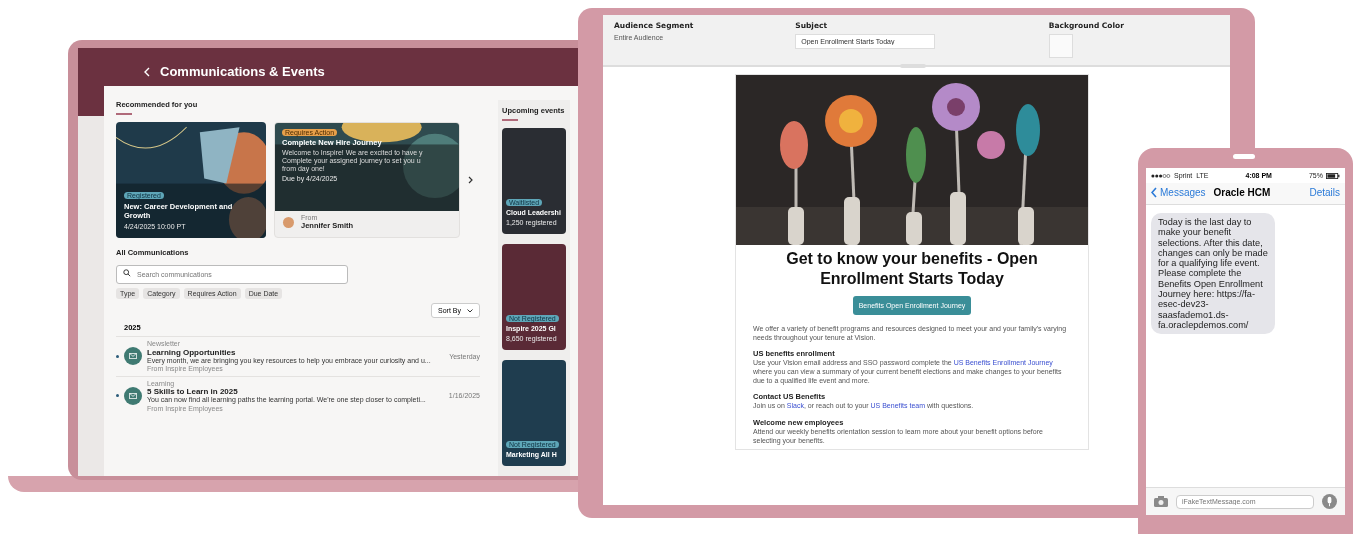 The width and height of the screenshot is (1353, 534). Describe the element at coordinates (242, 71) in the screenshot. I see `page-title: Communications & Events` at that location.